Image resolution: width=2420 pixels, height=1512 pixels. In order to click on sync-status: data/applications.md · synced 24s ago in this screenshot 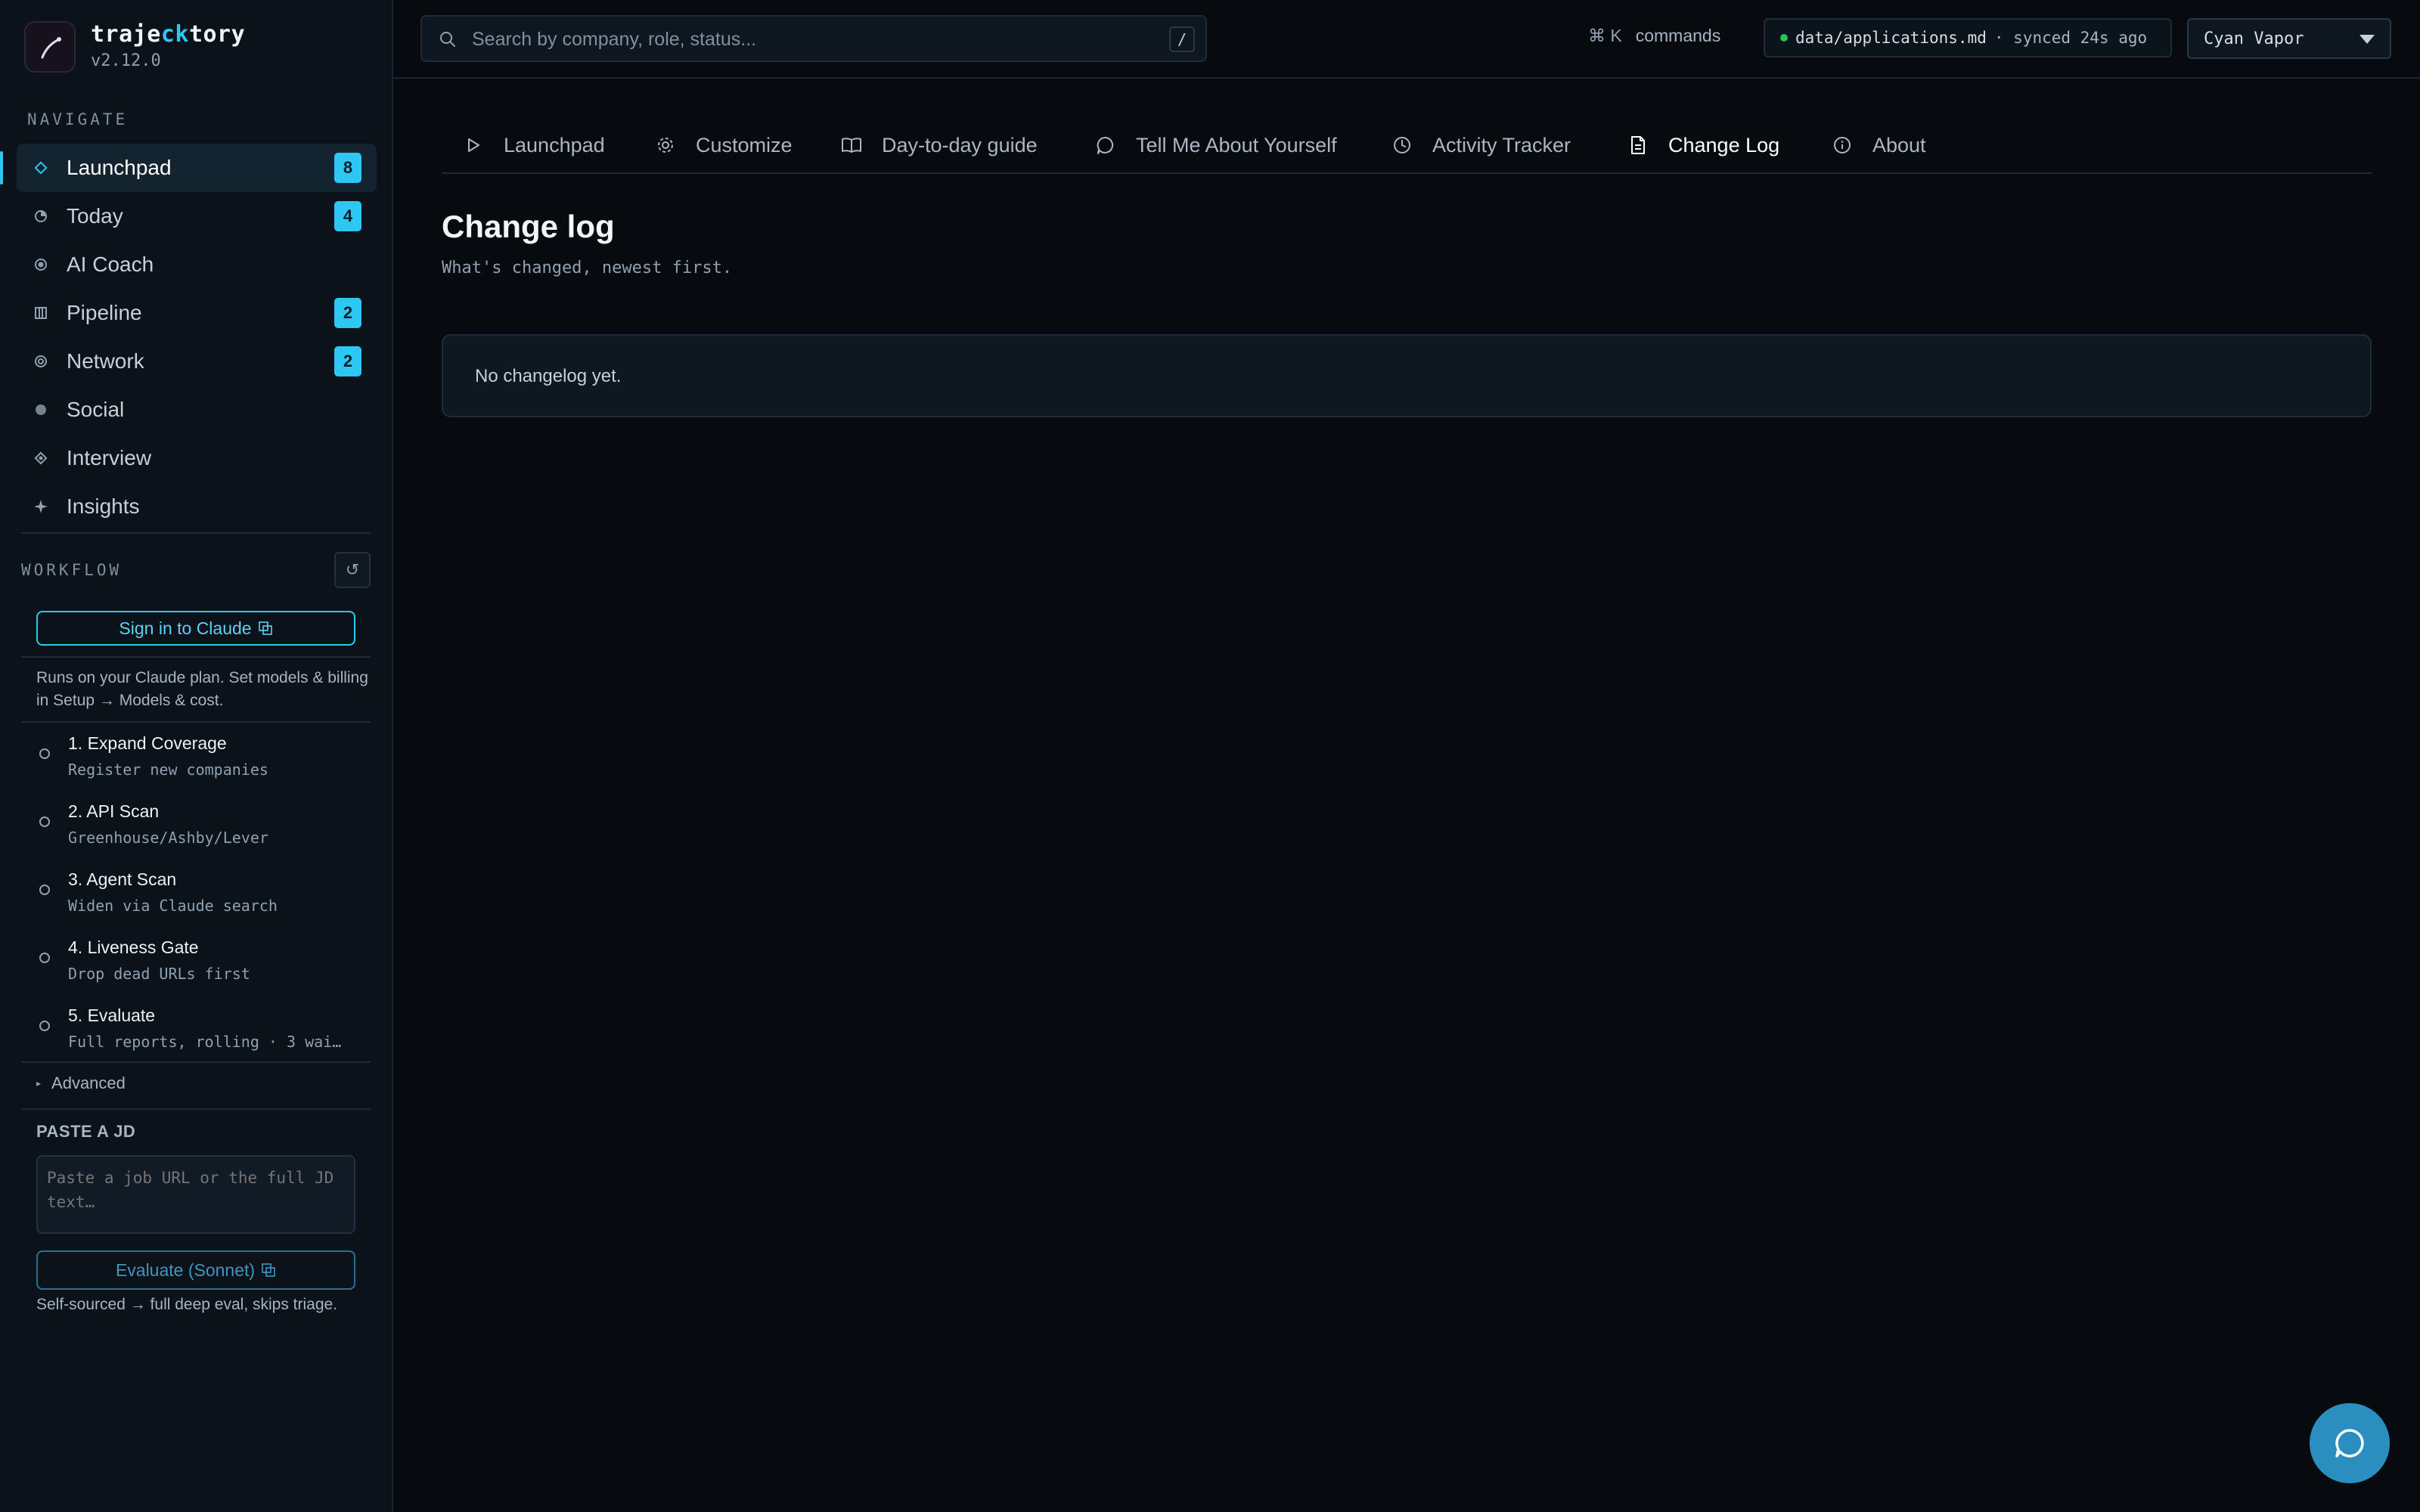, I will do `click(1968, 38)`.